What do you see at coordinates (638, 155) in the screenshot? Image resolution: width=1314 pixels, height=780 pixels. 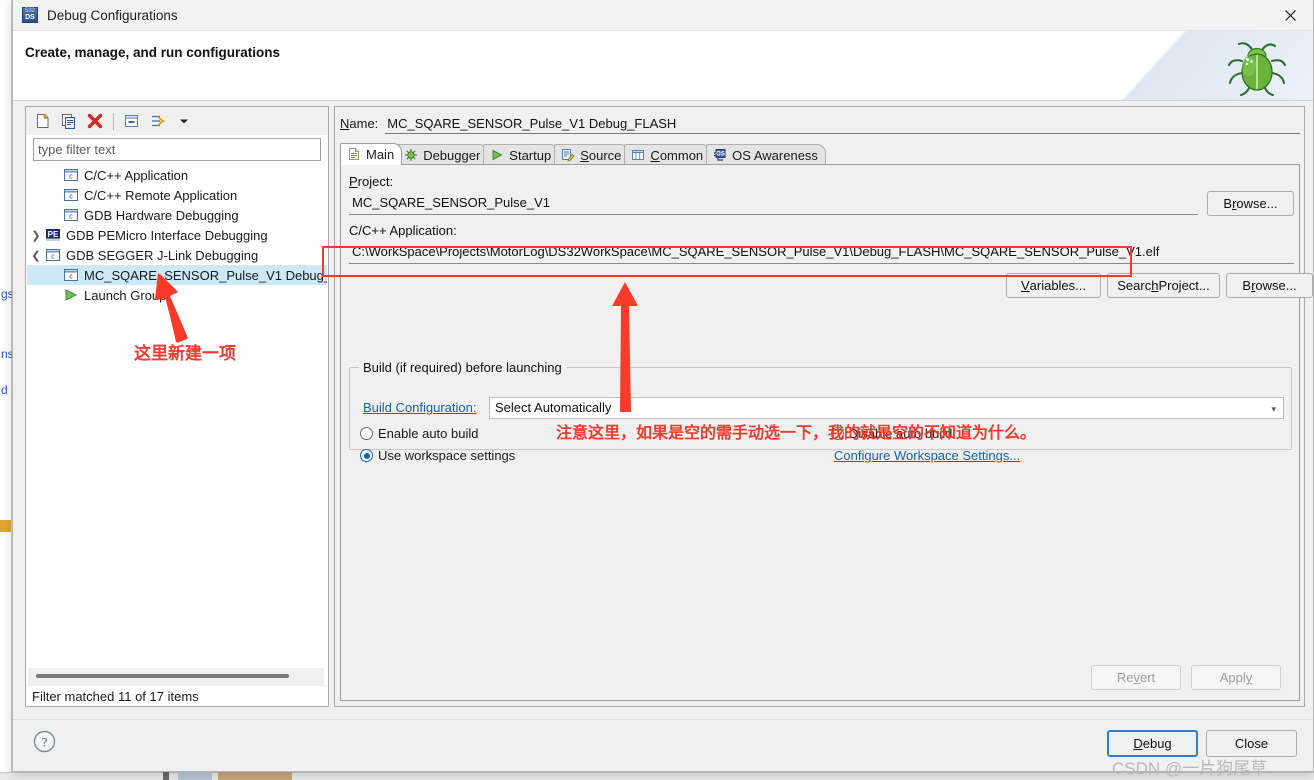 I see `common-icon` at bounding box center [638, 155].